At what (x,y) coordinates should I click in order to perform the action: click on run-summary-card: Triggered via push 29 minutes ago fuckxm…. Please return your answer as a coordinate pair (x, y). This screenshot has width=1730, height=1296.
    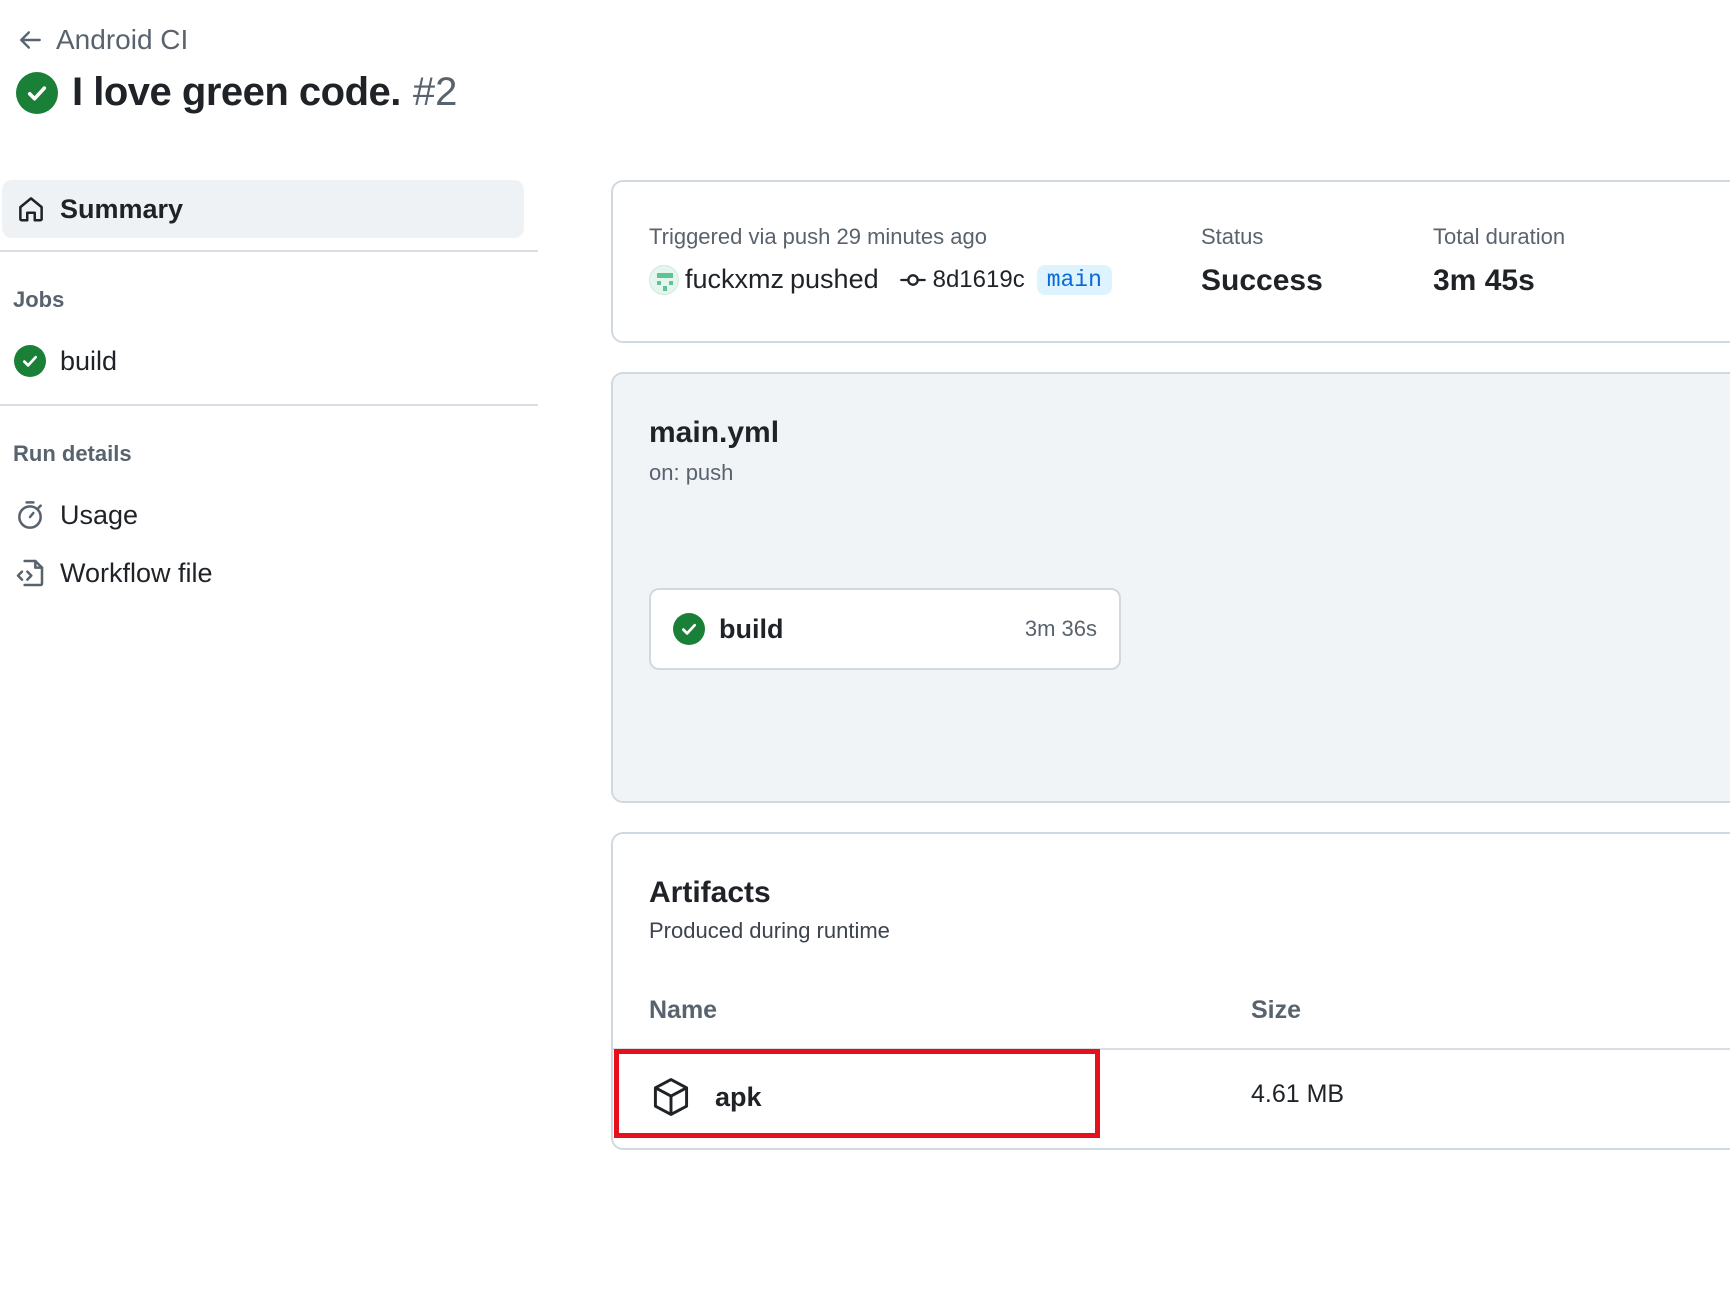
    Looking at the image, I should click on (1170, 261).